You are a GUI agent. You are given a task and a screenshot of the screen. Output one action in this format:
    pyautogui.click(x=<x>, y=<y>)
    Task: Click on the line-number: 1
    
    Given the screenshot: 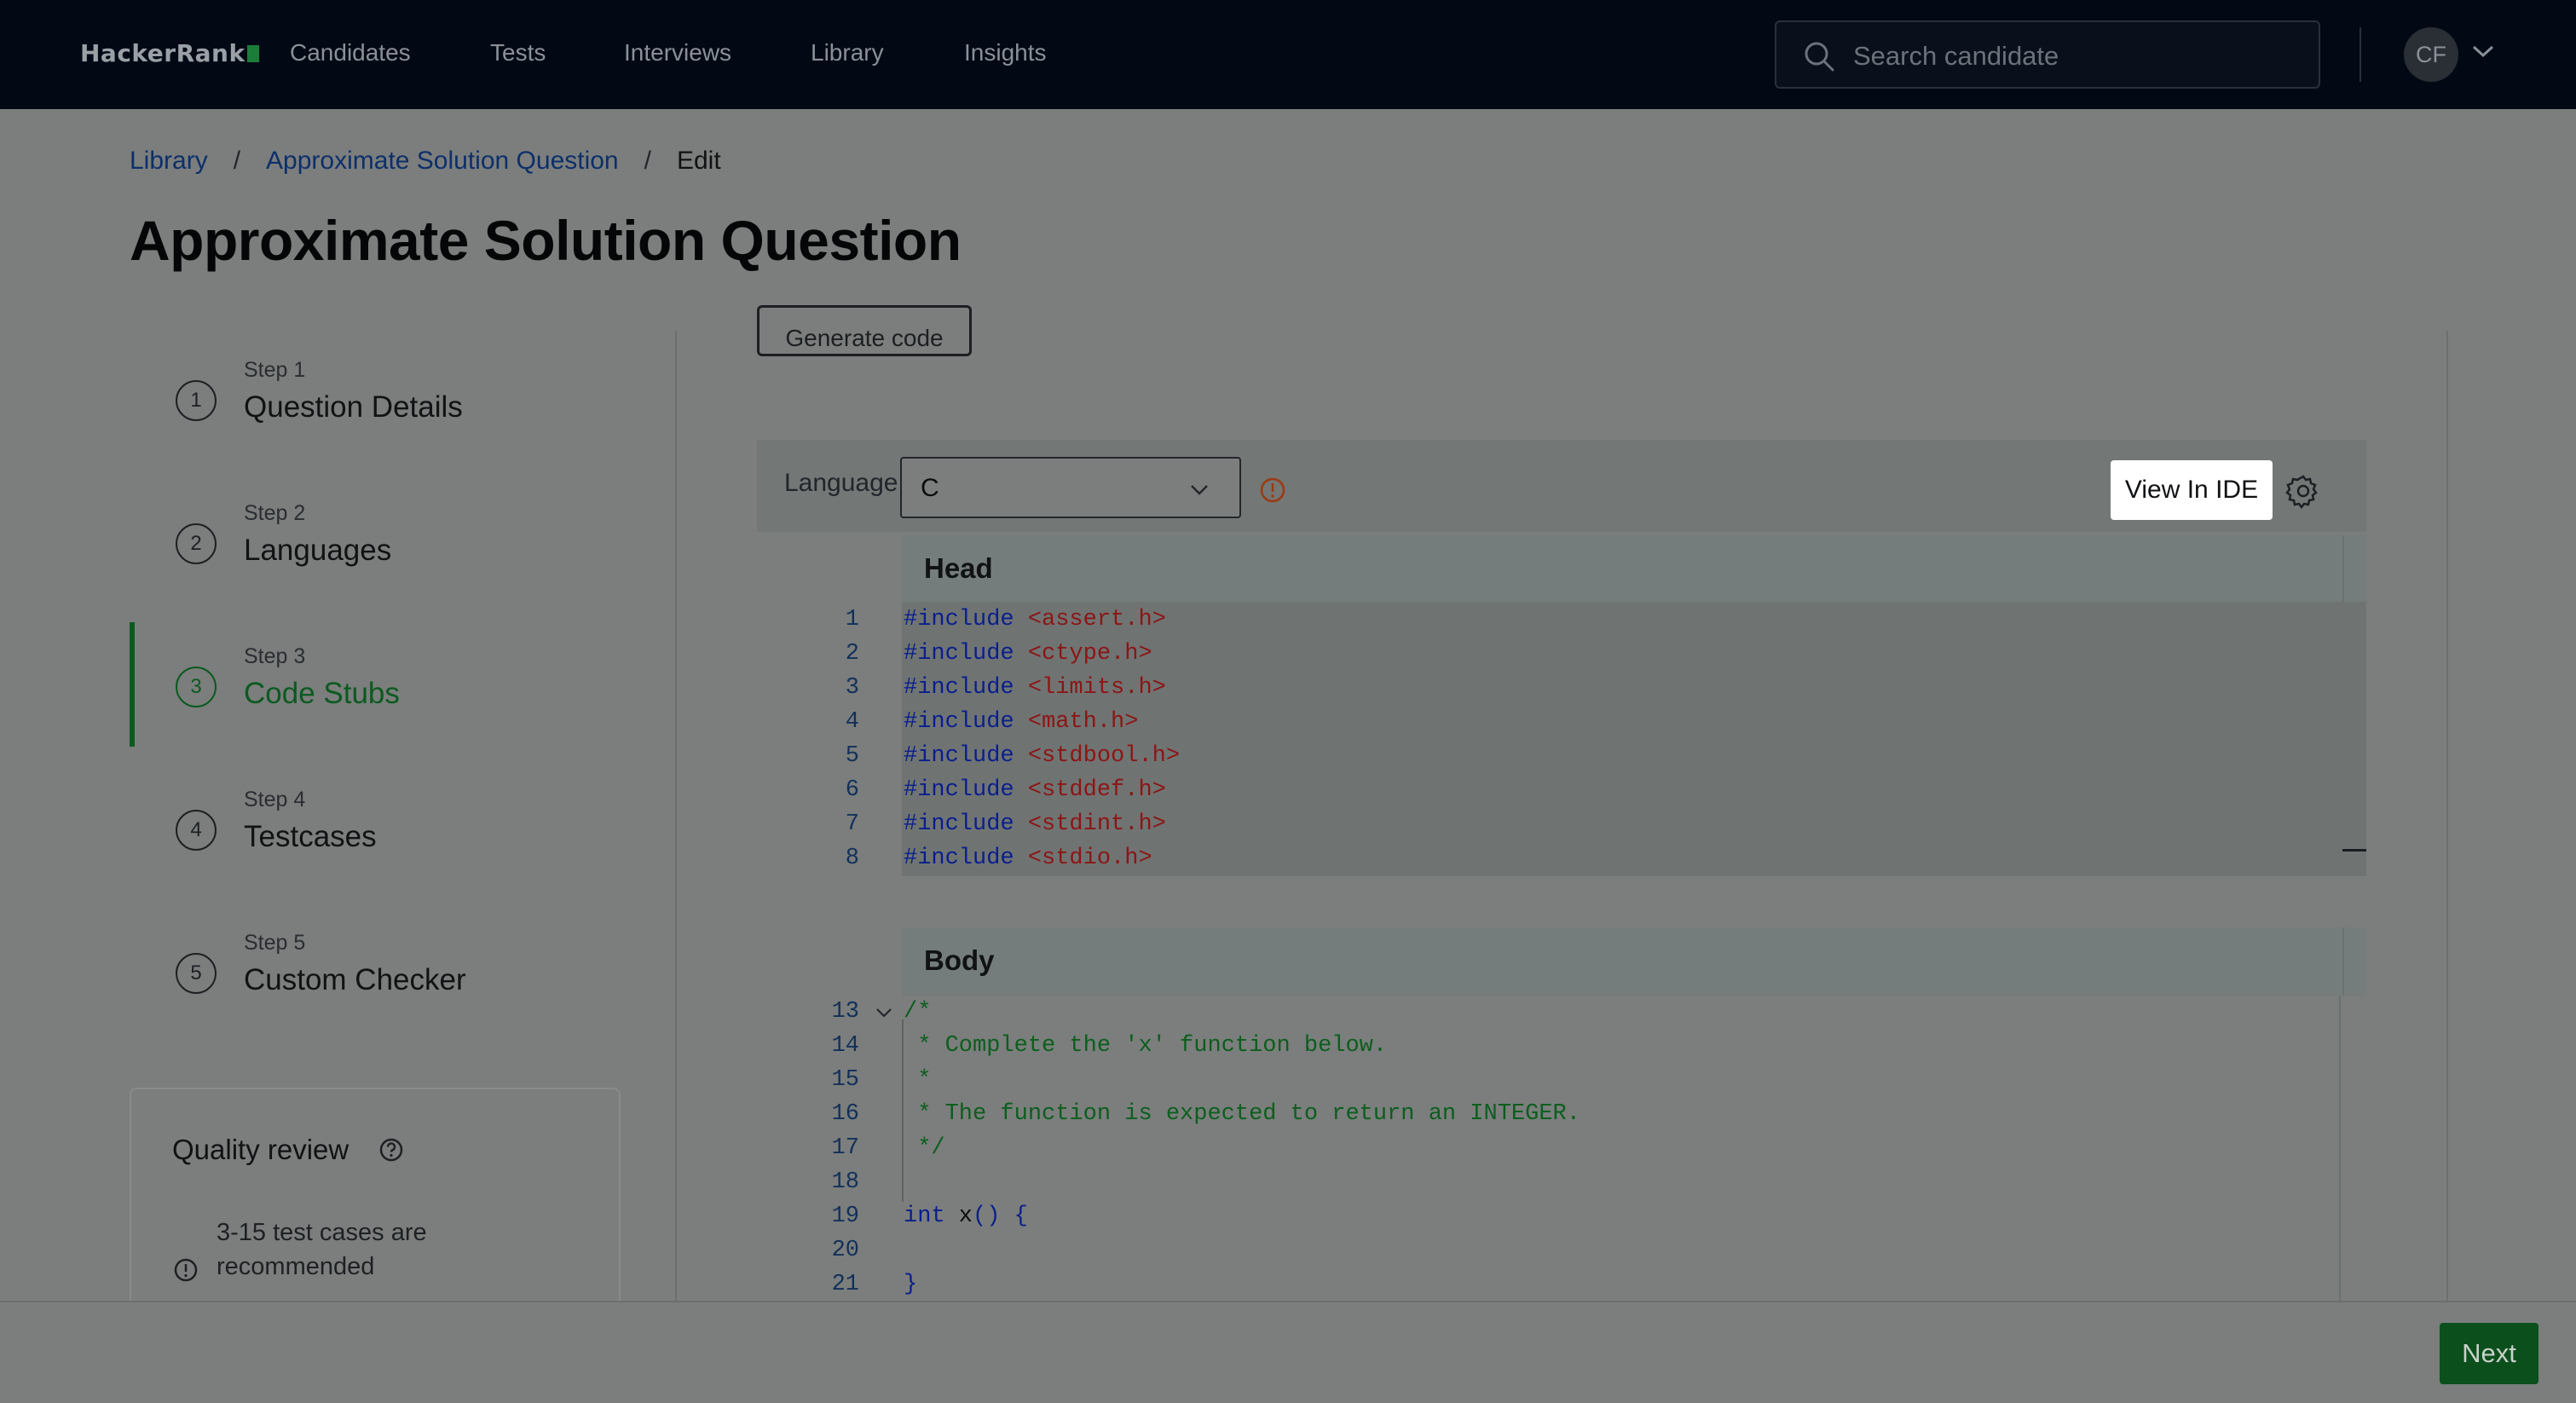 What is the action you would take?
    pyautogui.click(x=852, y=619)
    